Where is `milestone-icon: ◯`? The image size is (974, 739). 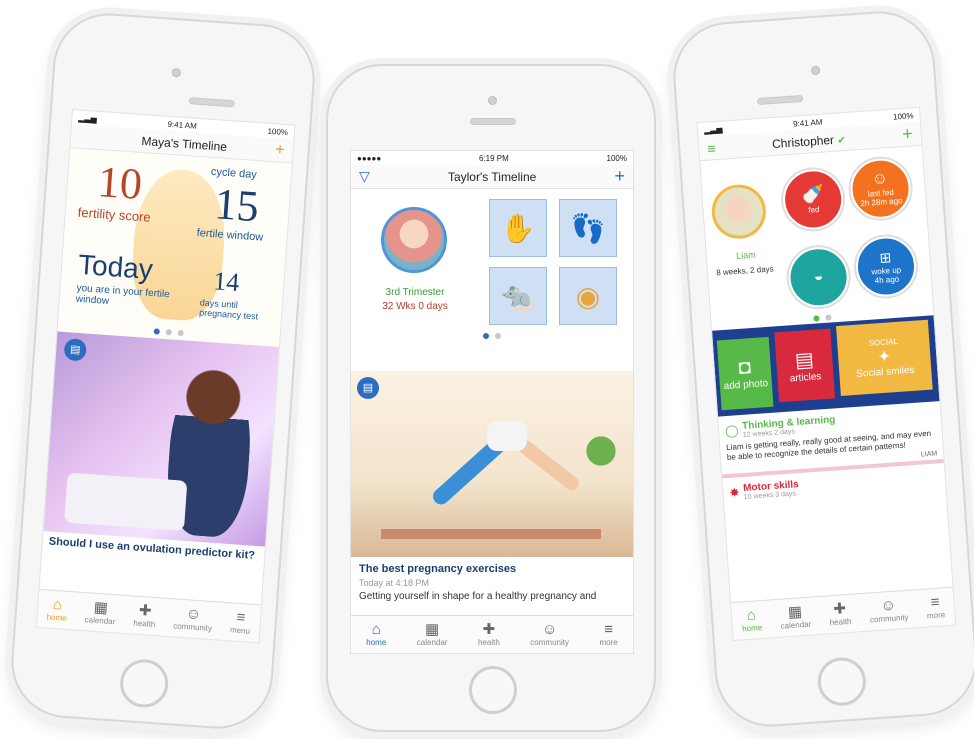 milestone-icon: ◯ is located at coordinates (731, 431).